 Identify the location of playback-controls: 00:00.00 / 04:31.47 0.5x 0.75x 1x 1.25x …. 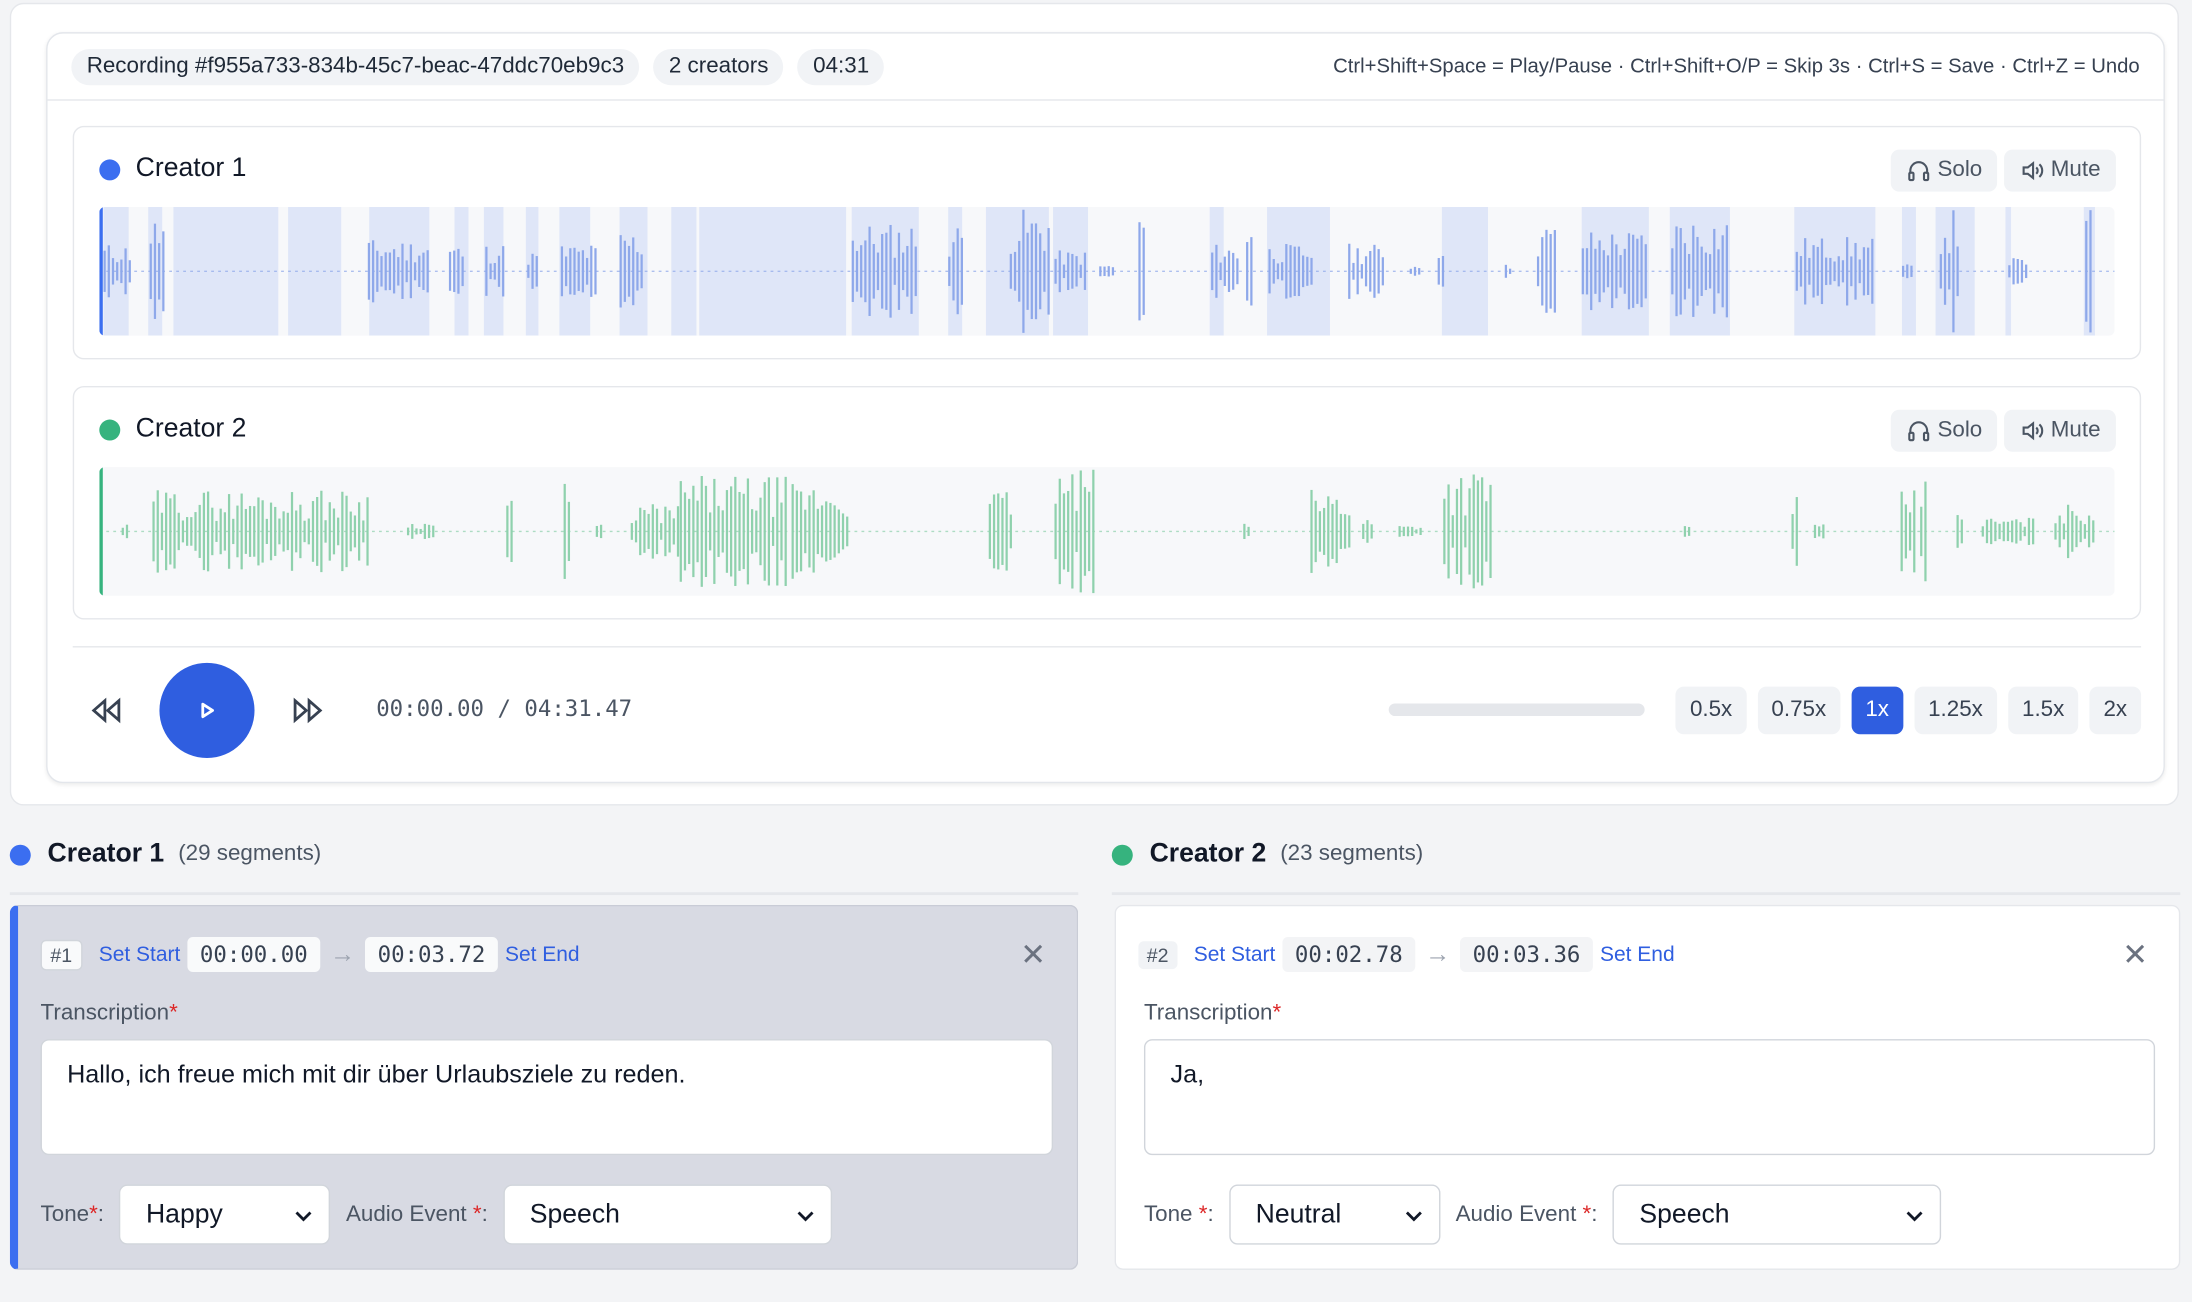
(1107, 710).